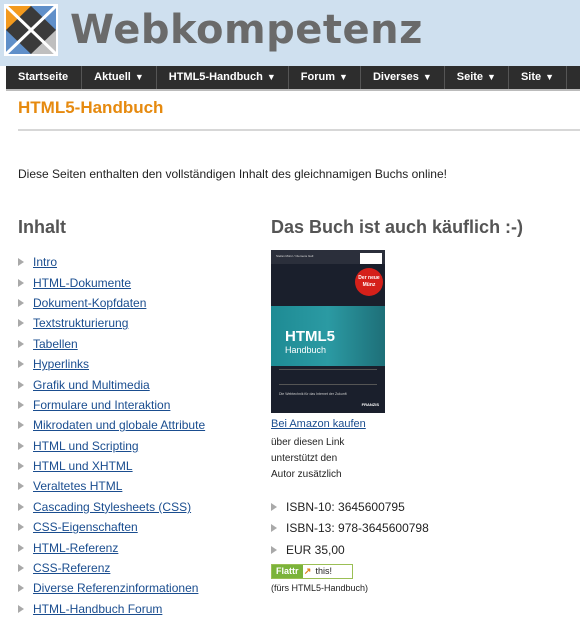 This screenshot has width=580, height=634. Describe the element at coordinates (111, 344) in the screenshot. I see `toc-item: Tabellen` at that location.